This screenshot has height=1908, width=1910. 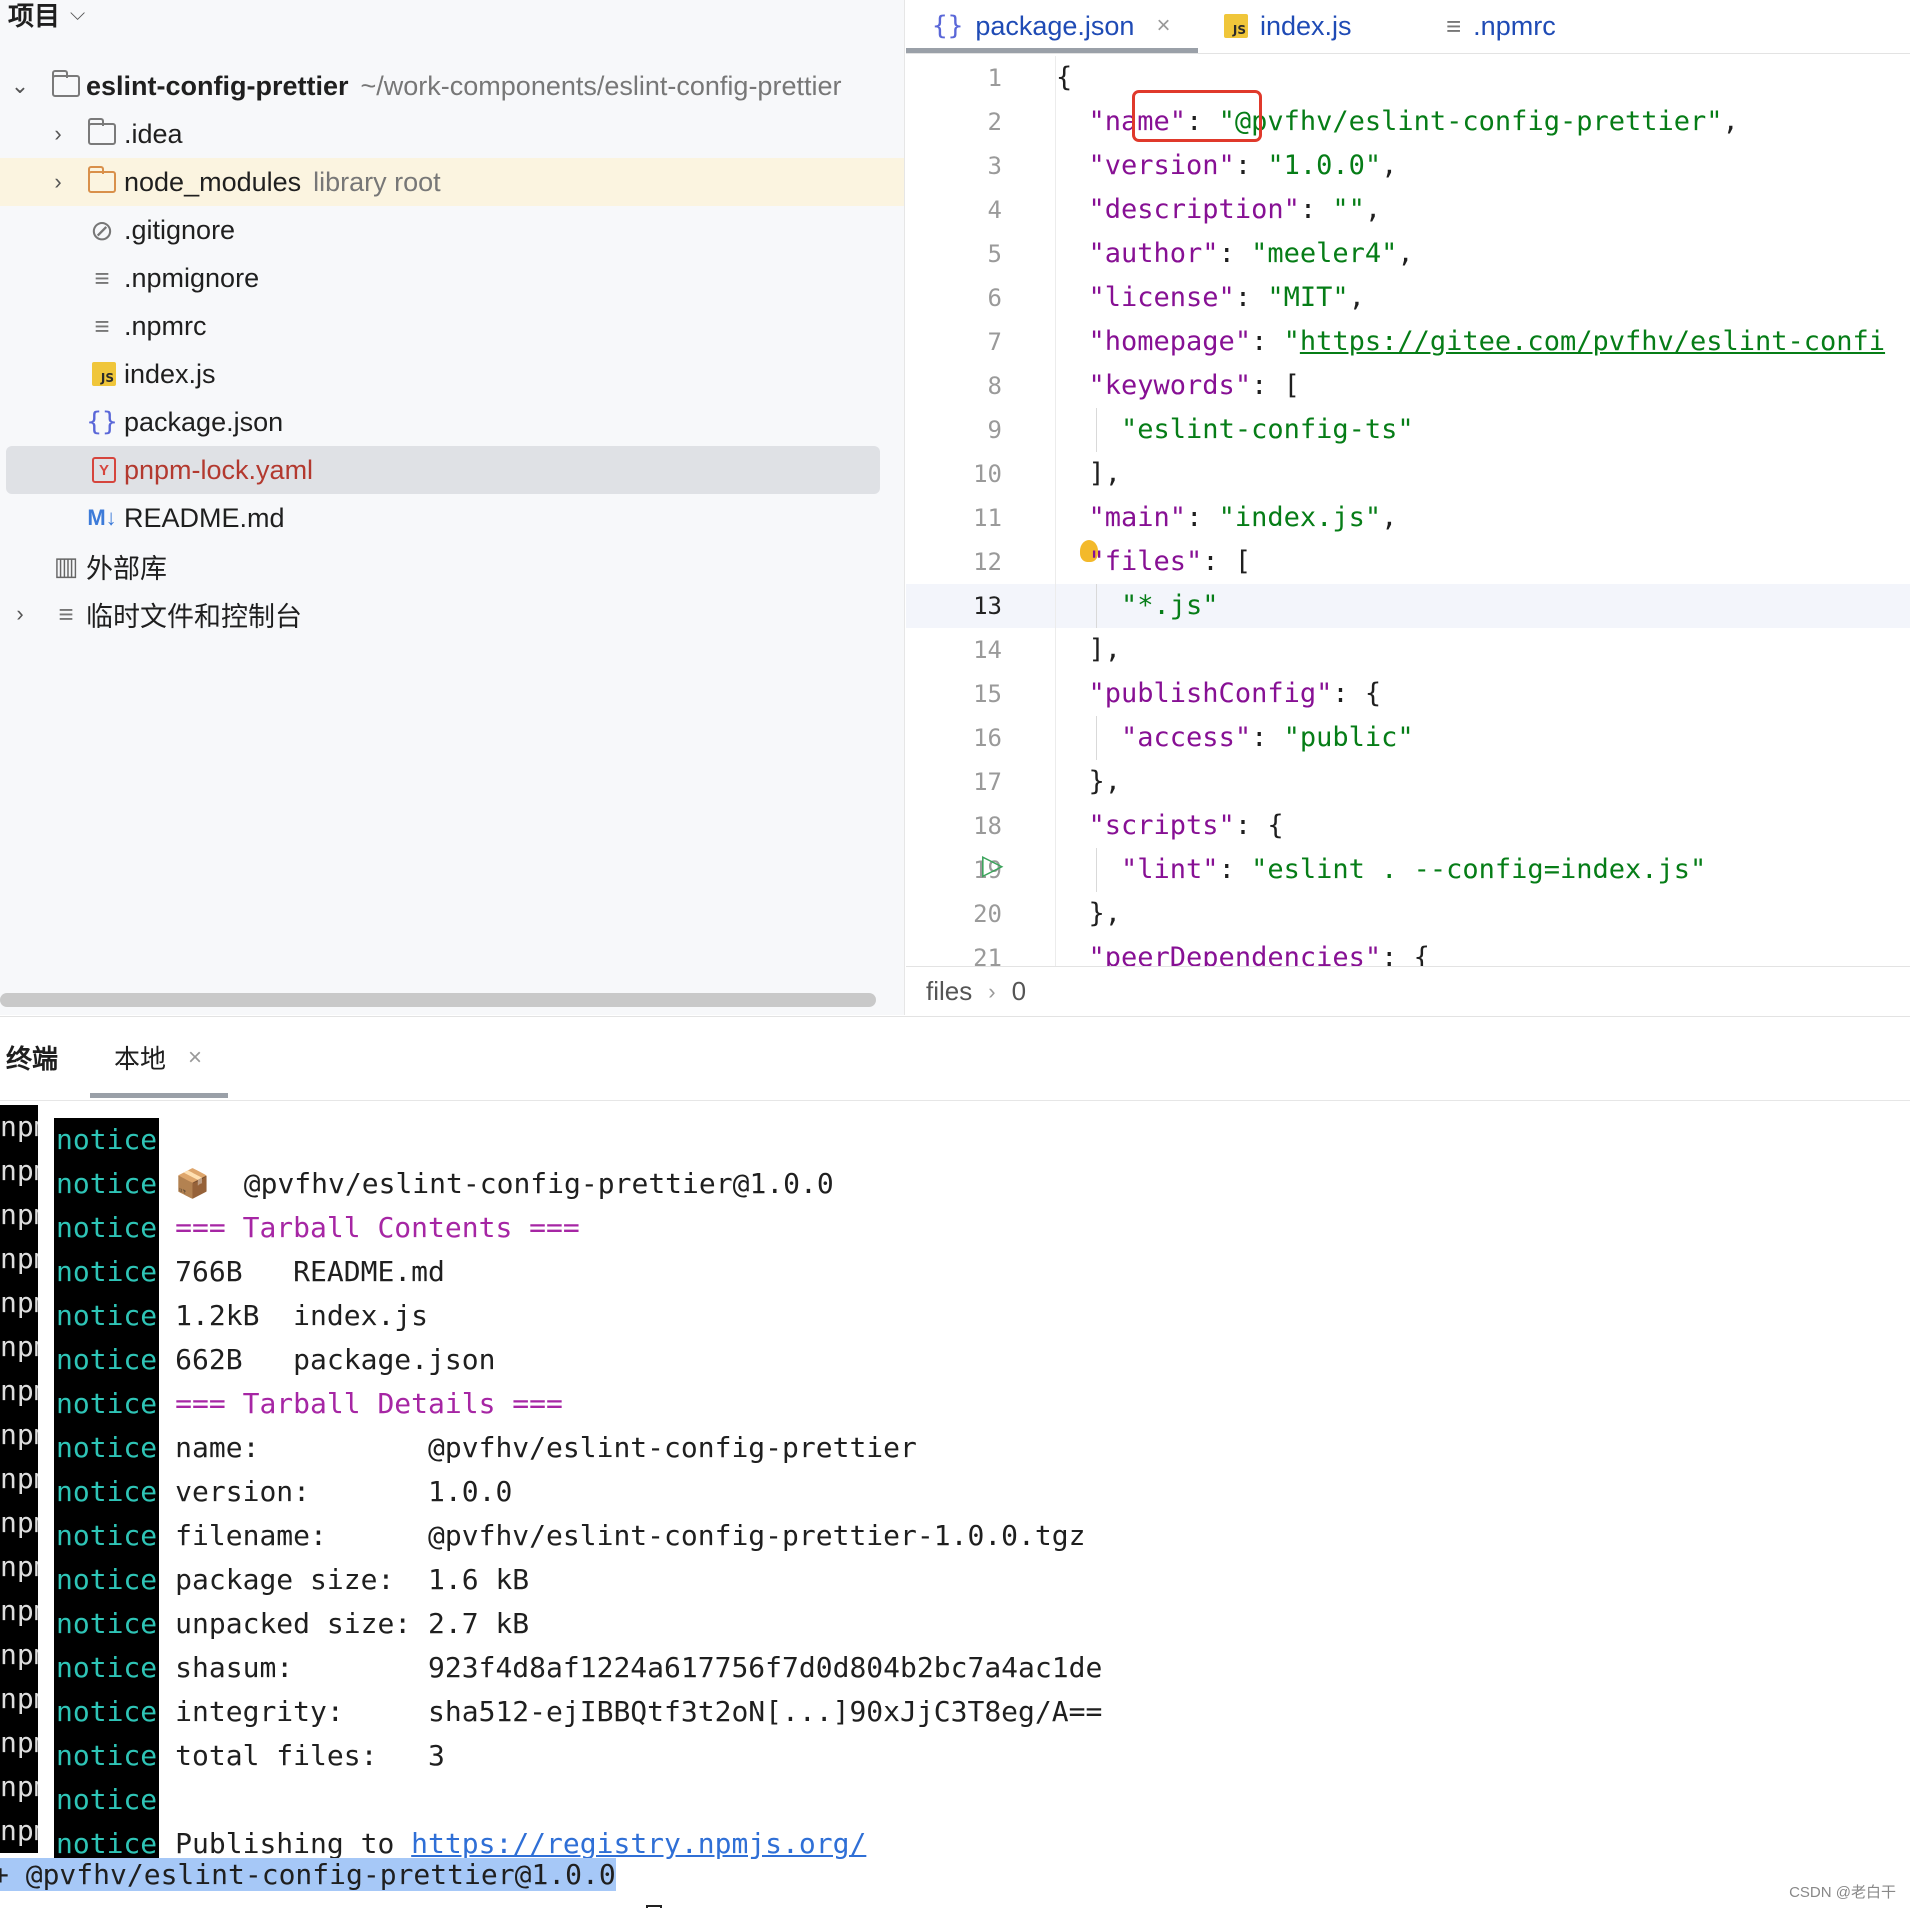 I want to click on js-icon: JS, so click(x=1236, y=26).